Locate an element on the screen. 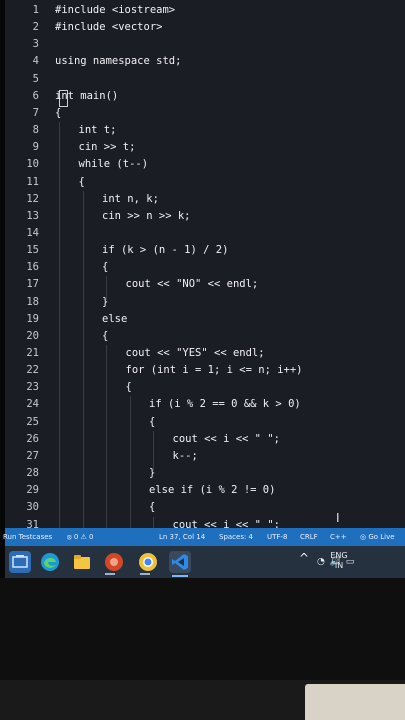  code-line: 7{ is located at coordinates (205, 113).